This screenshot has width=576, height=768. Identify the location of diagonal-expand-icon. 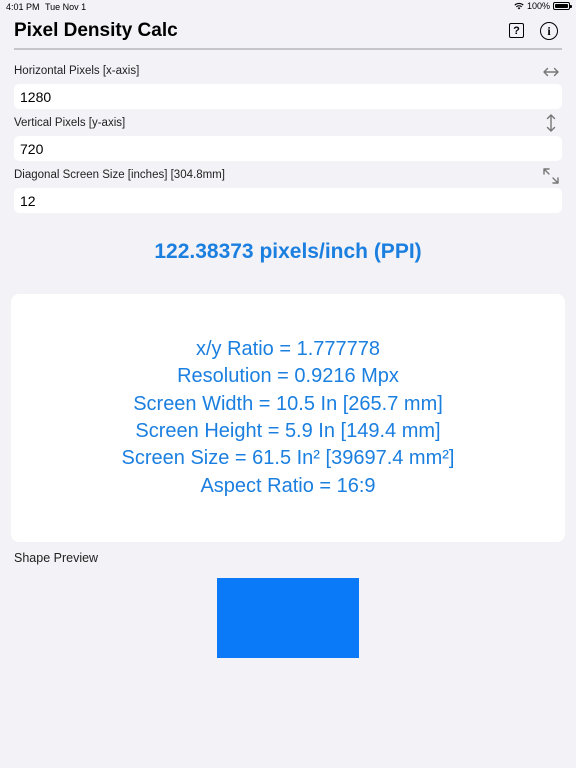
(551, 176).